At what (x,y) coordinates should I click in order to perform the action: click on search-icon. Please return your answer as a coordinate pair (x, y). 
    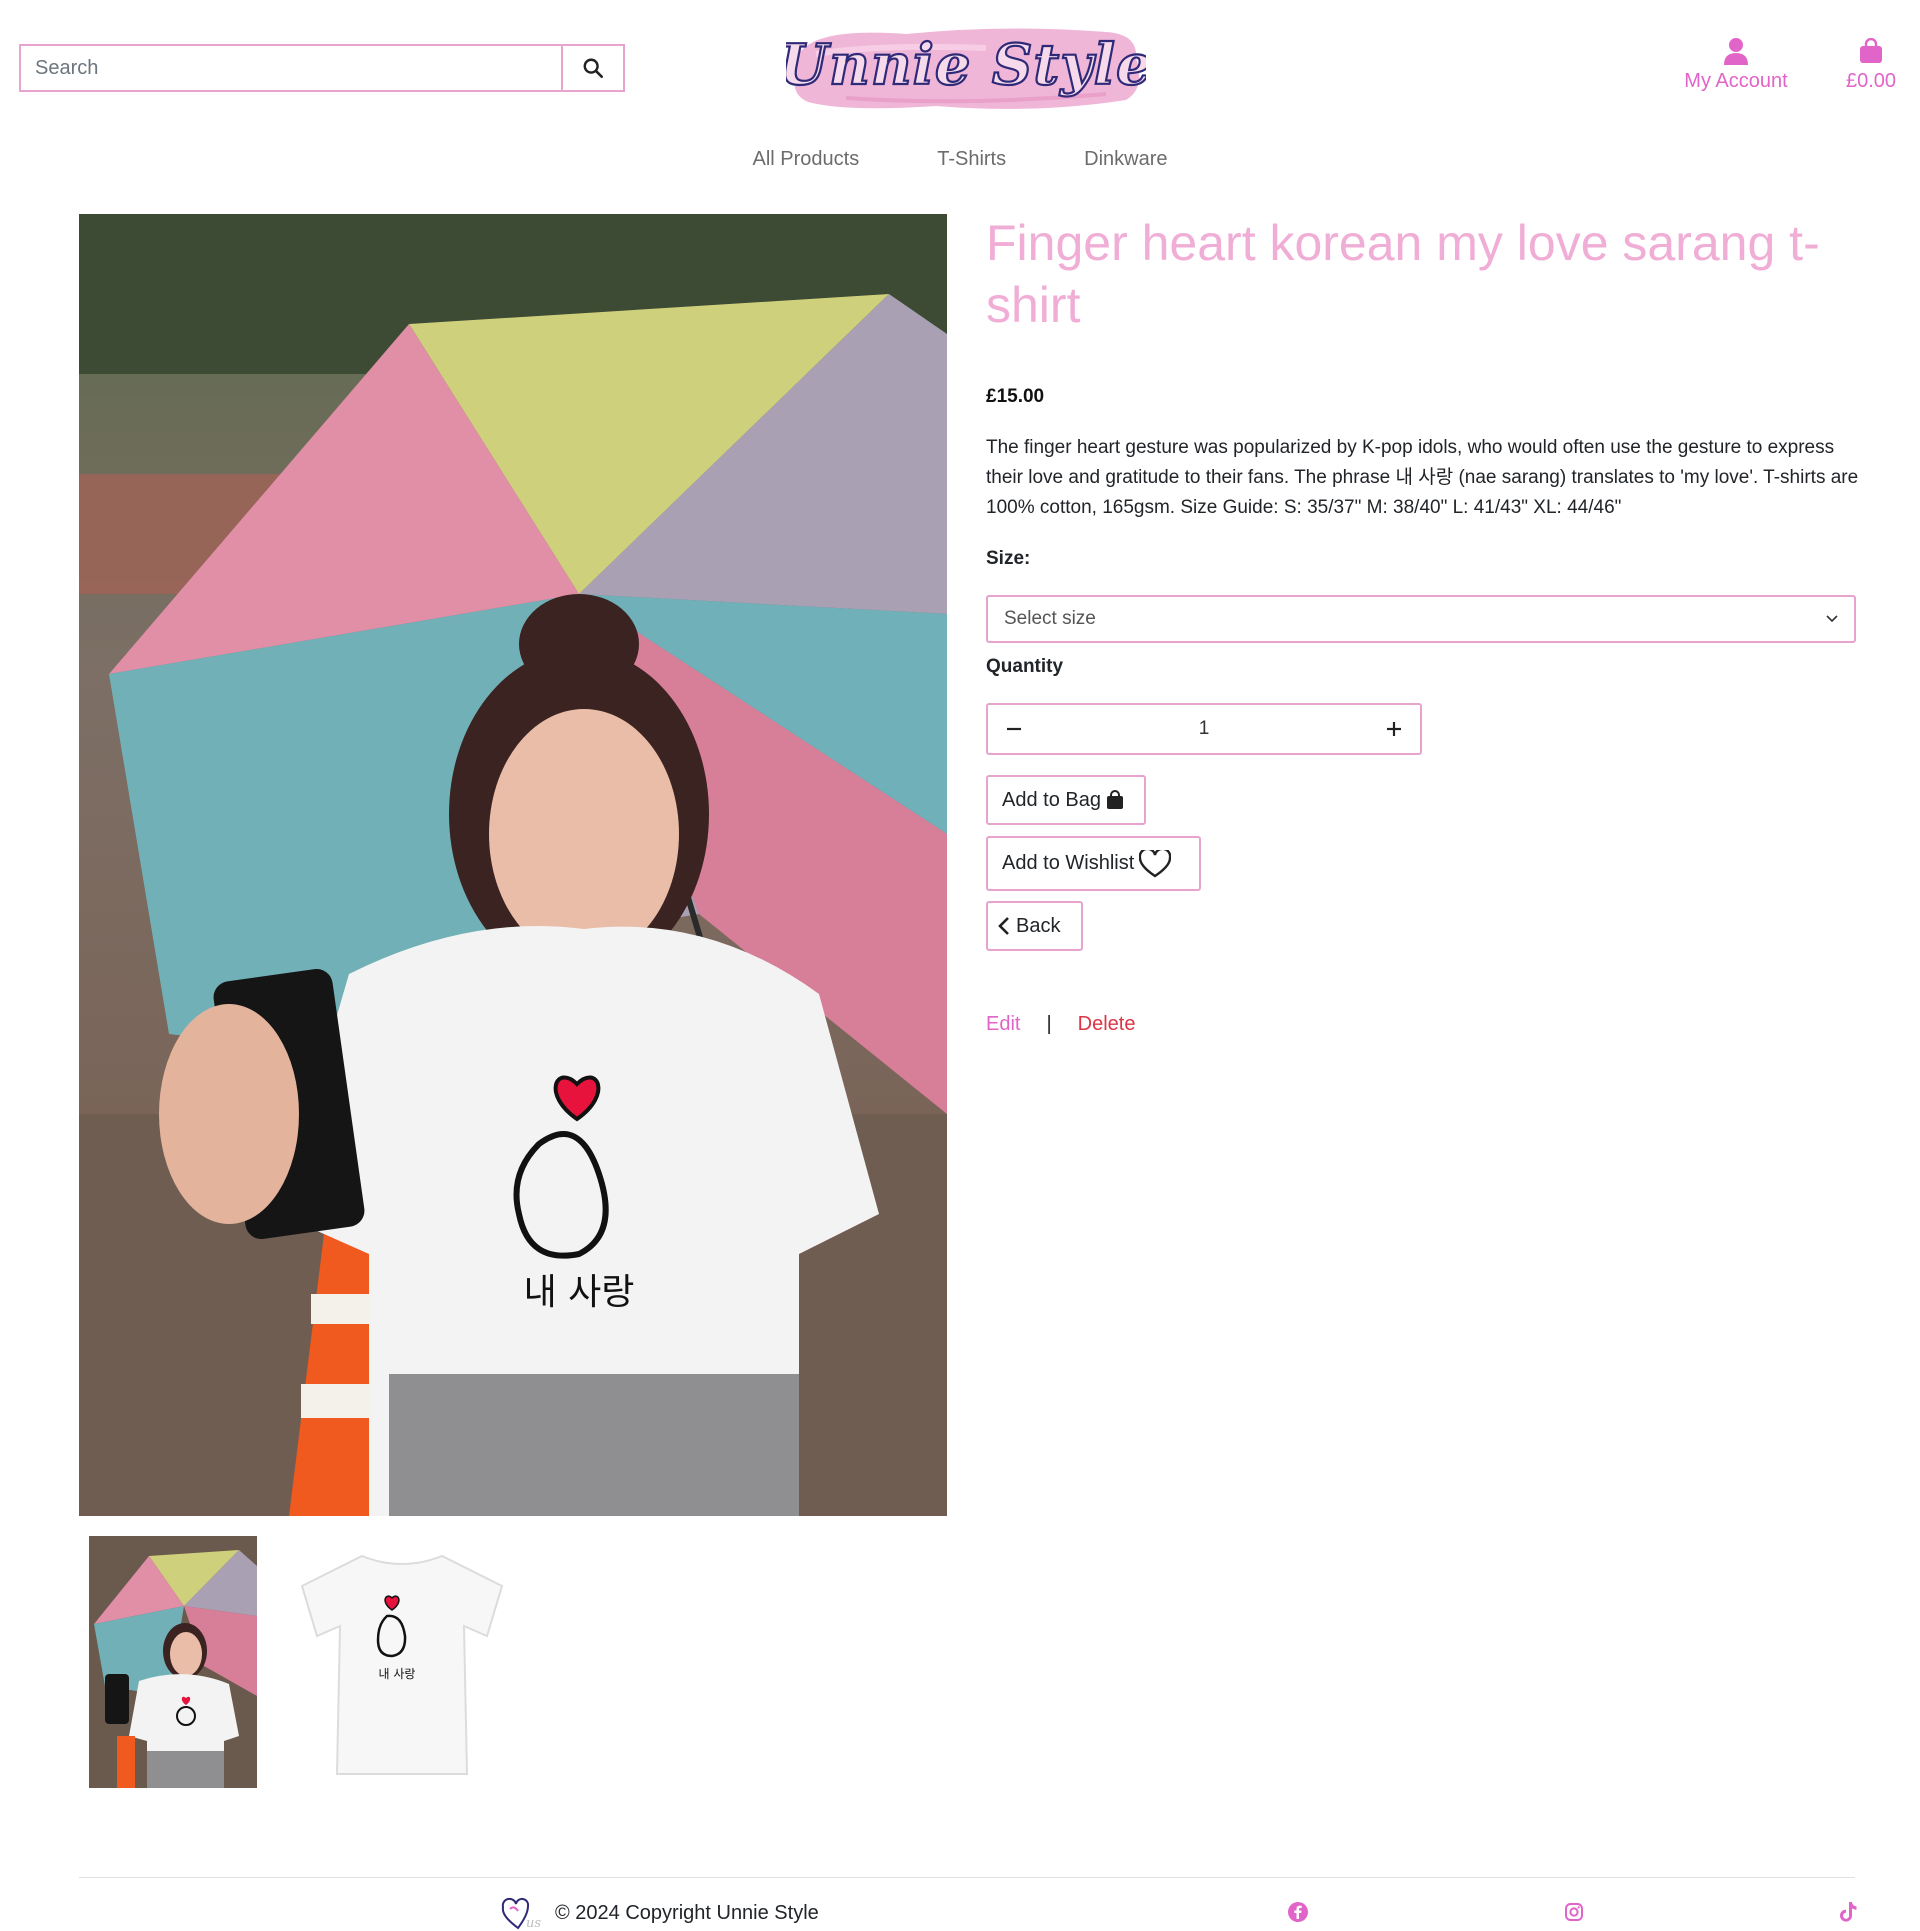
    Looking at the image, I should click on (593, 68).